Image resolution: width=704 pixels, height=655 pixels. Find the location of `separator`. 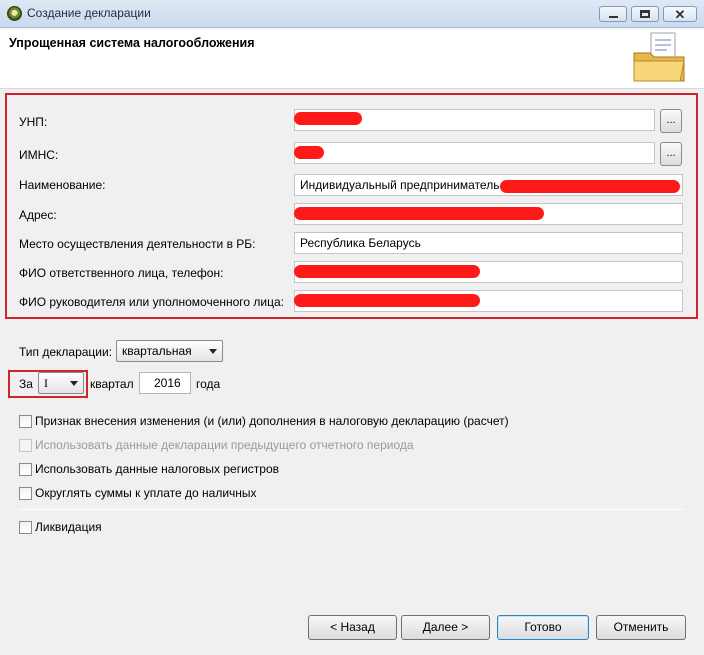

separator is located at coordinates (351, 509).